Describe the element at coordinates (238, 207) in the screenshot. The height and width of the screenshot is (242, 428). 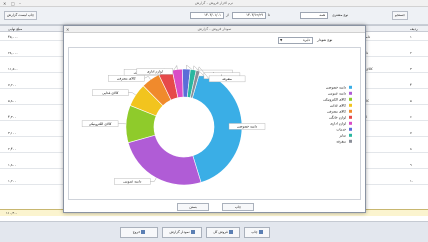
I see `dialog-print-button: چاپ` at that location.